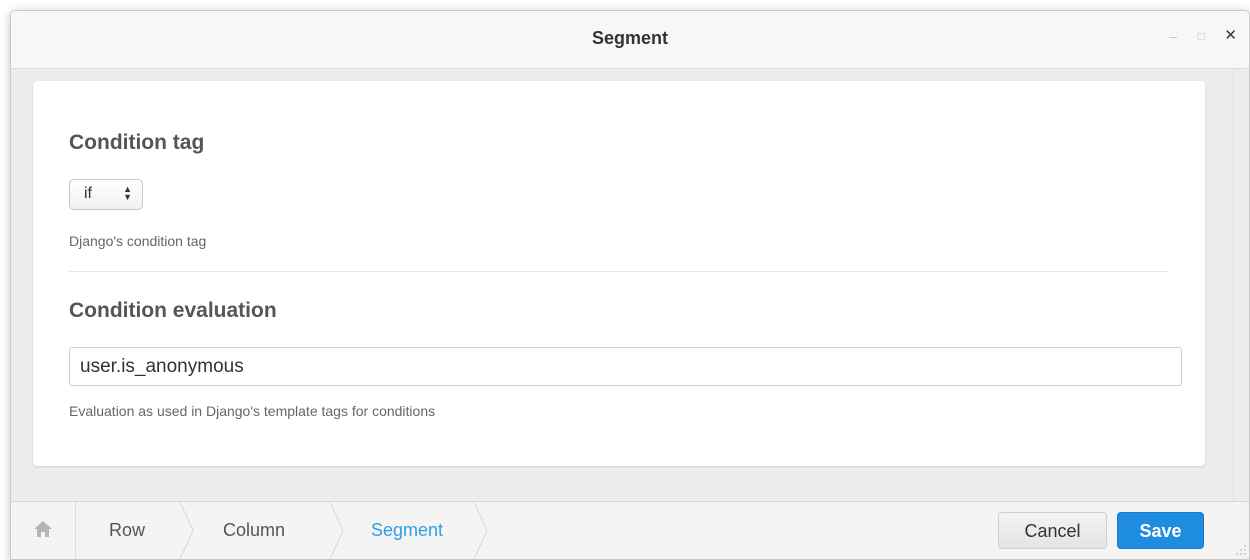 The image size is (1250, 560). Describe the element at coordinates (254, 530) in the screenshot. I see `breadcrumb-column: Column` at that location.